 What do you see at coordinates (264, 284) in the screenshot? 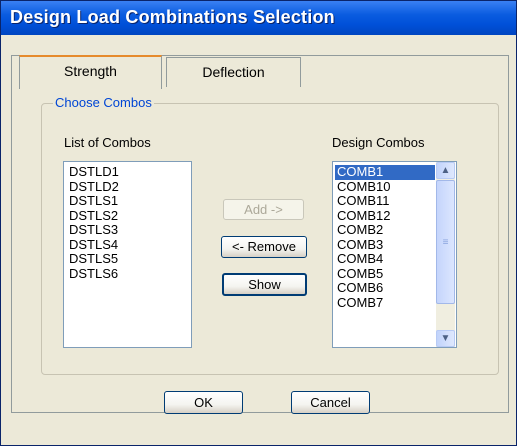
I see `show-button: Show` at bounding box center [264, 284].